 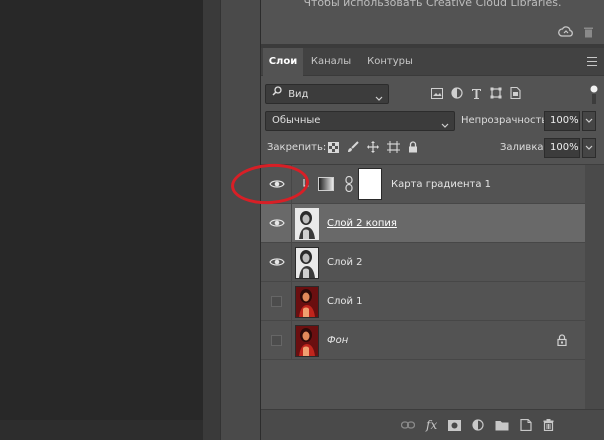 What do you see at coordinates (423, 301) in the screenshot?
I see `layer-row: Слой 1` at bounding box center [423, 301].